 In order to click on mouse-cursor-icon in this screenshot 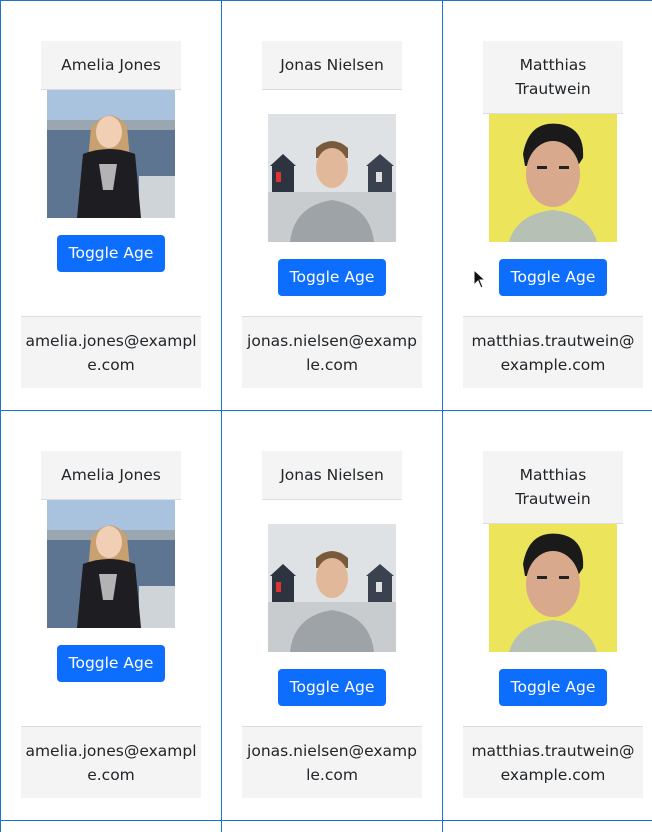, I will do `click(480, 279)`.